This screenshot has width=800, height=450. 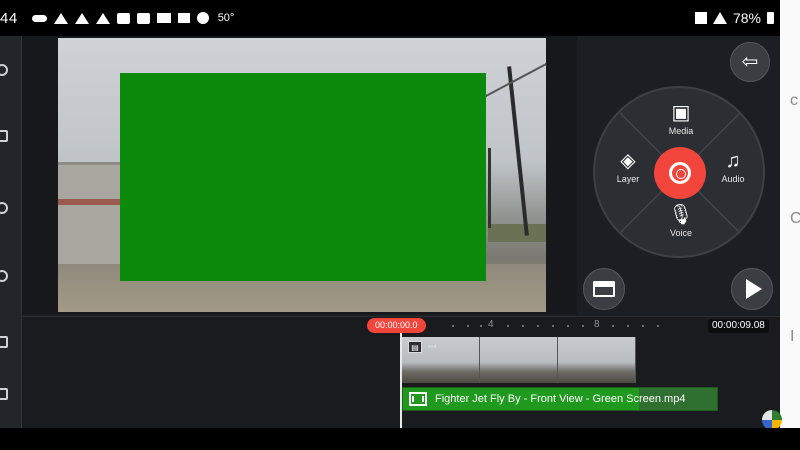 I want to click on facebook-icon, so click(x=123, y=18).